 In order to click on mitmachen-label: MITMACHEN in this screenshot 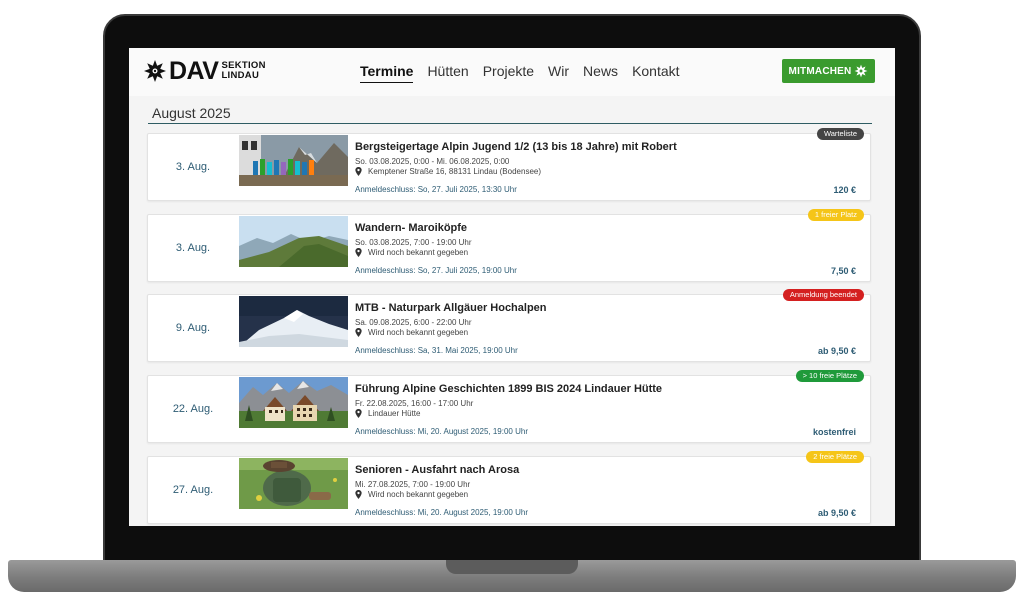, I will do `click(820, 71)`.